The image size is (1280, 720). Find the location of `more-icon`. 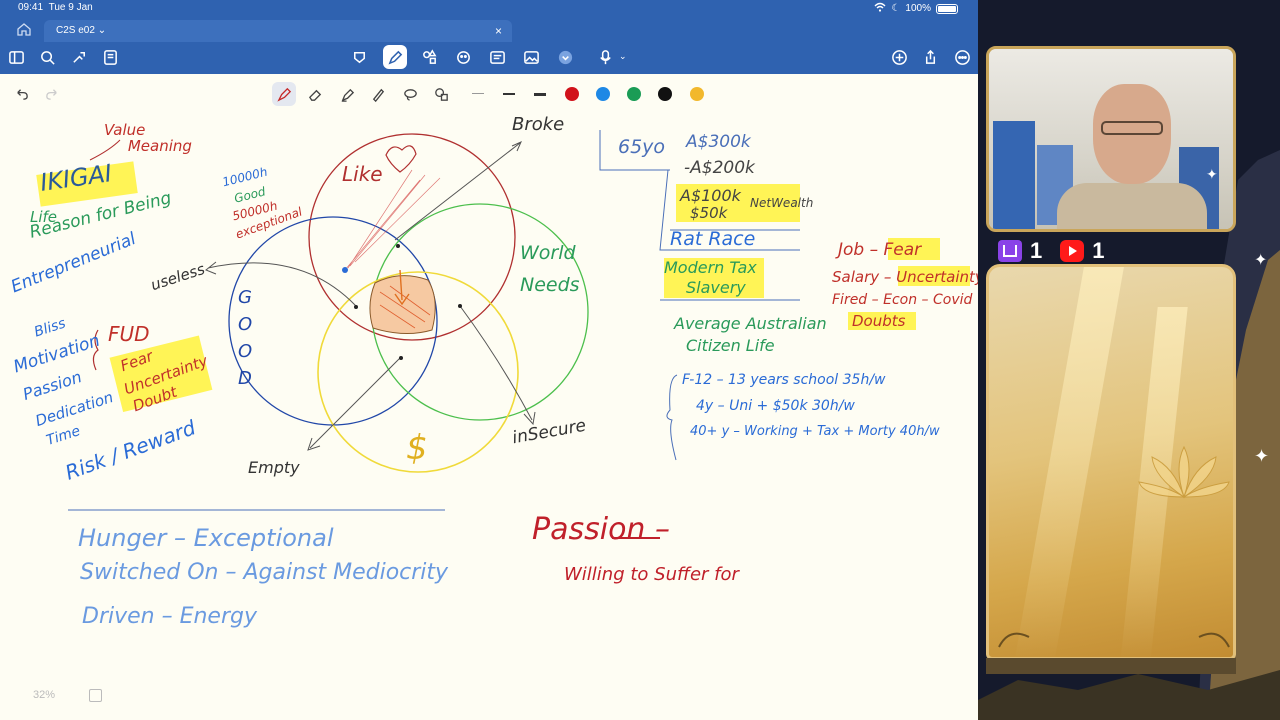

more-icon is located at coordinates (962, 57).